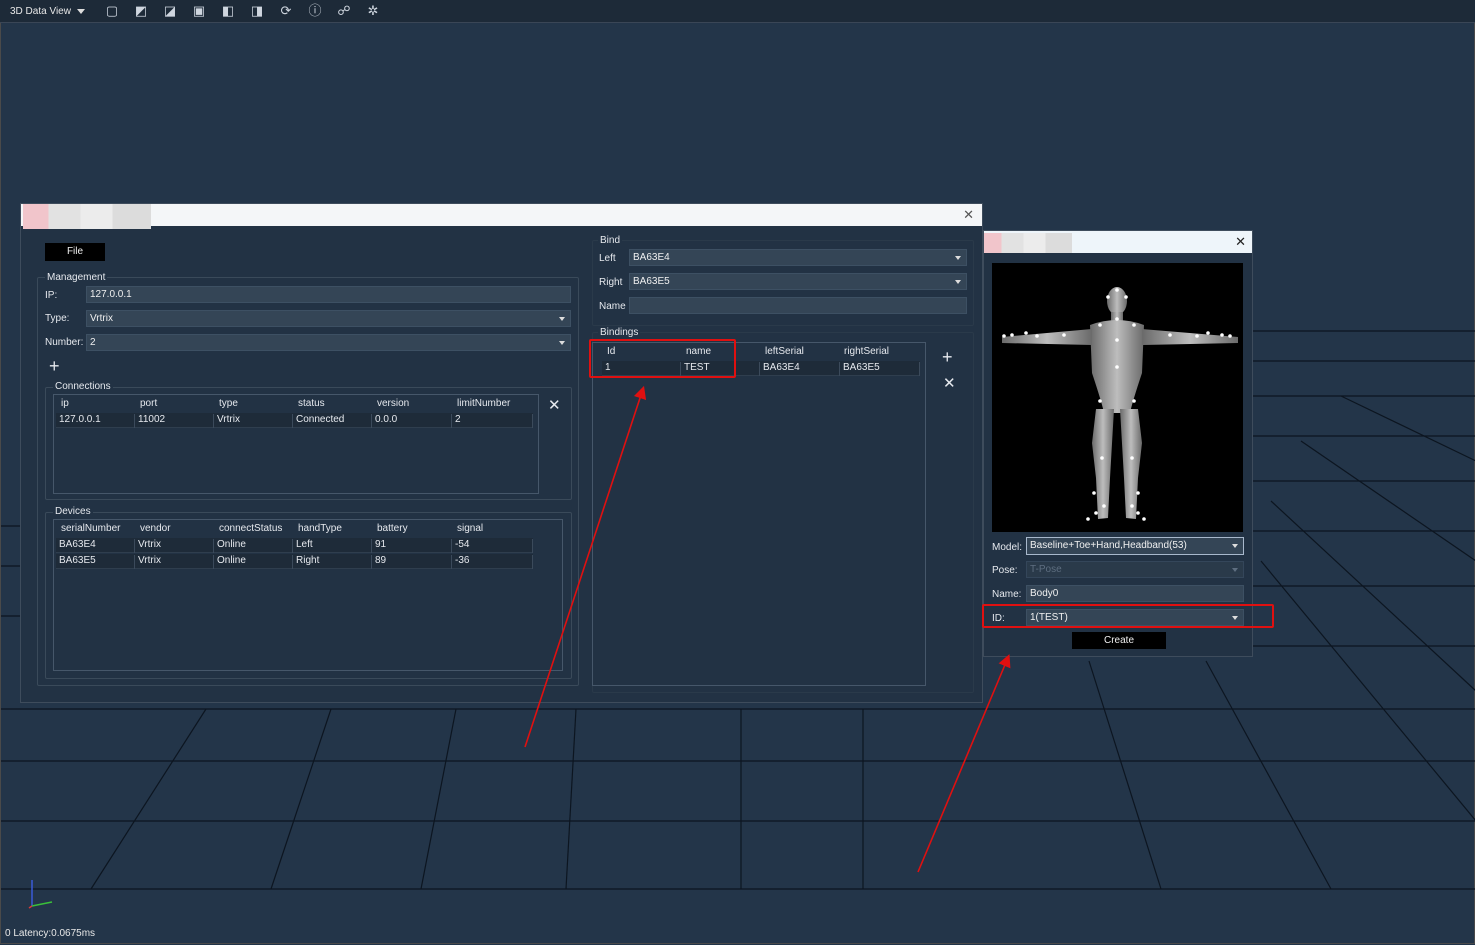 The width and height of the screenshot is (1475, 945). What do you see at coordinates (373, 11) in the screenshot?
I see `sparkle-icon: ✲` at bounding box center [373, 11].